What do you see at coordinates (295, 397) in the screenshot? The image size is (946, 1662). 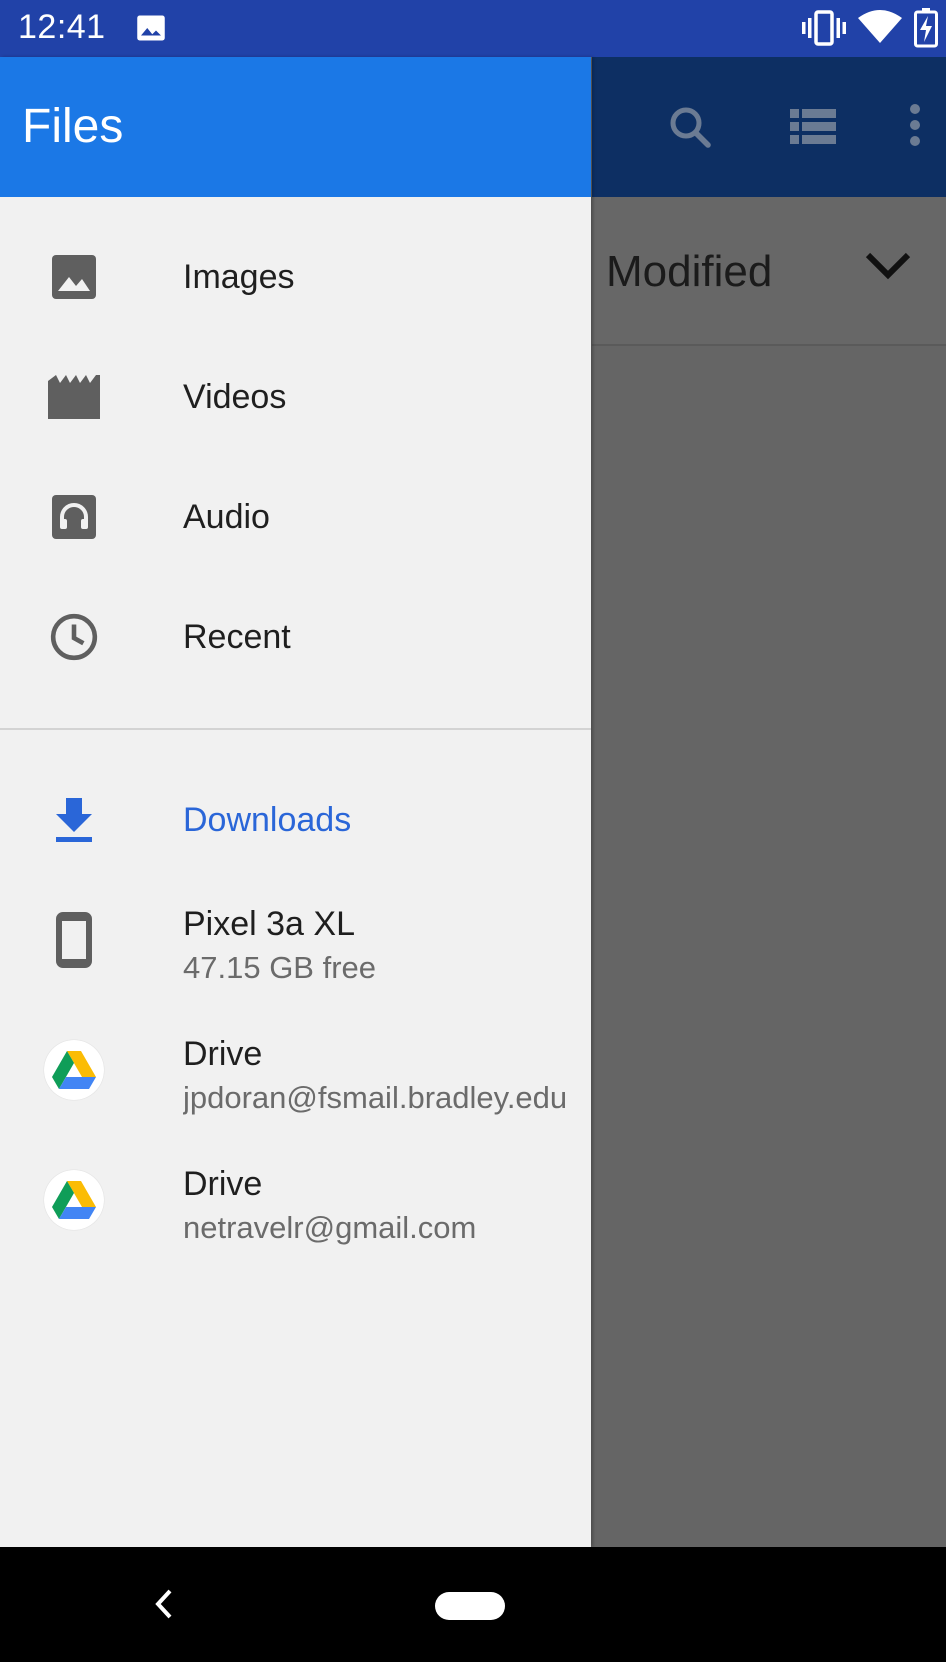 I see `drawer-item-videos: Videos` at bounding box center [295, 397].